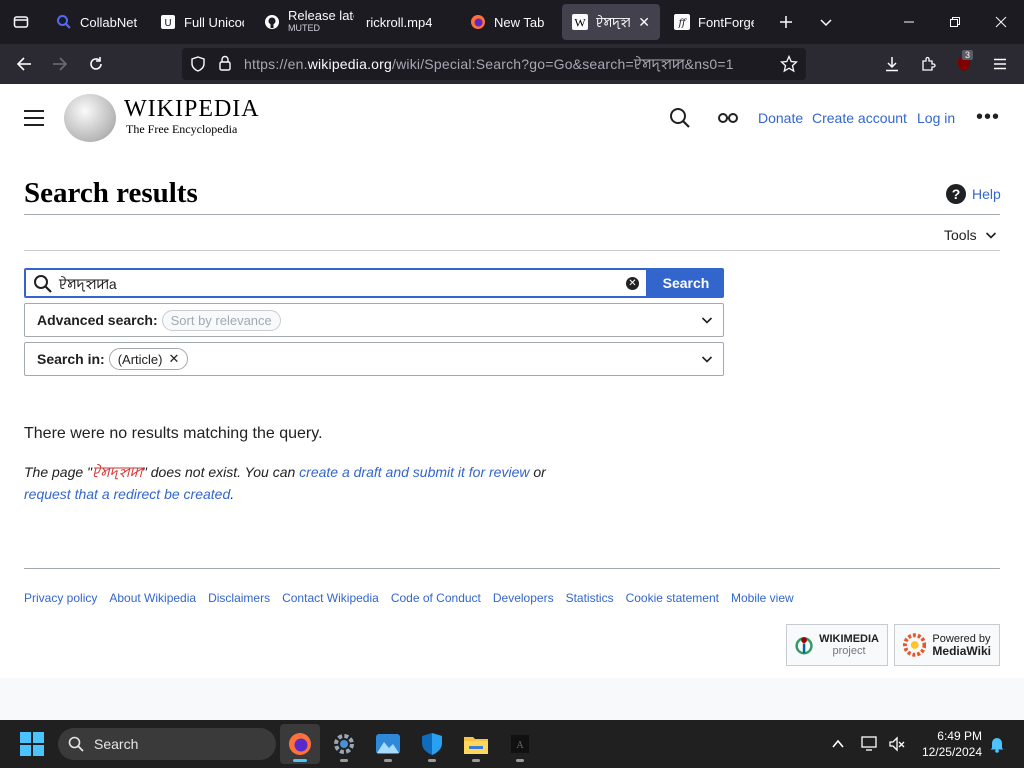 Image resolution: width=1024 pixels, height=768 pixels. I want to click on more-options-icon: •••, so click(988, 117).